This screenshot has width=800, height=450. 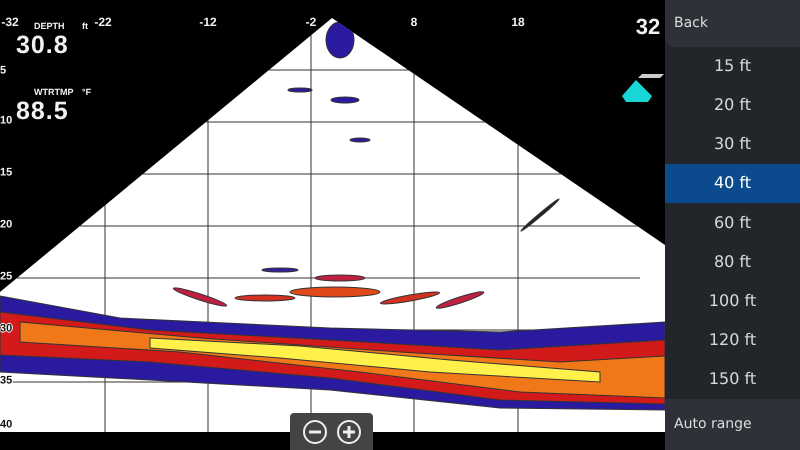 I want to click on x-scale-label: -12, so click(x=208, y=22).